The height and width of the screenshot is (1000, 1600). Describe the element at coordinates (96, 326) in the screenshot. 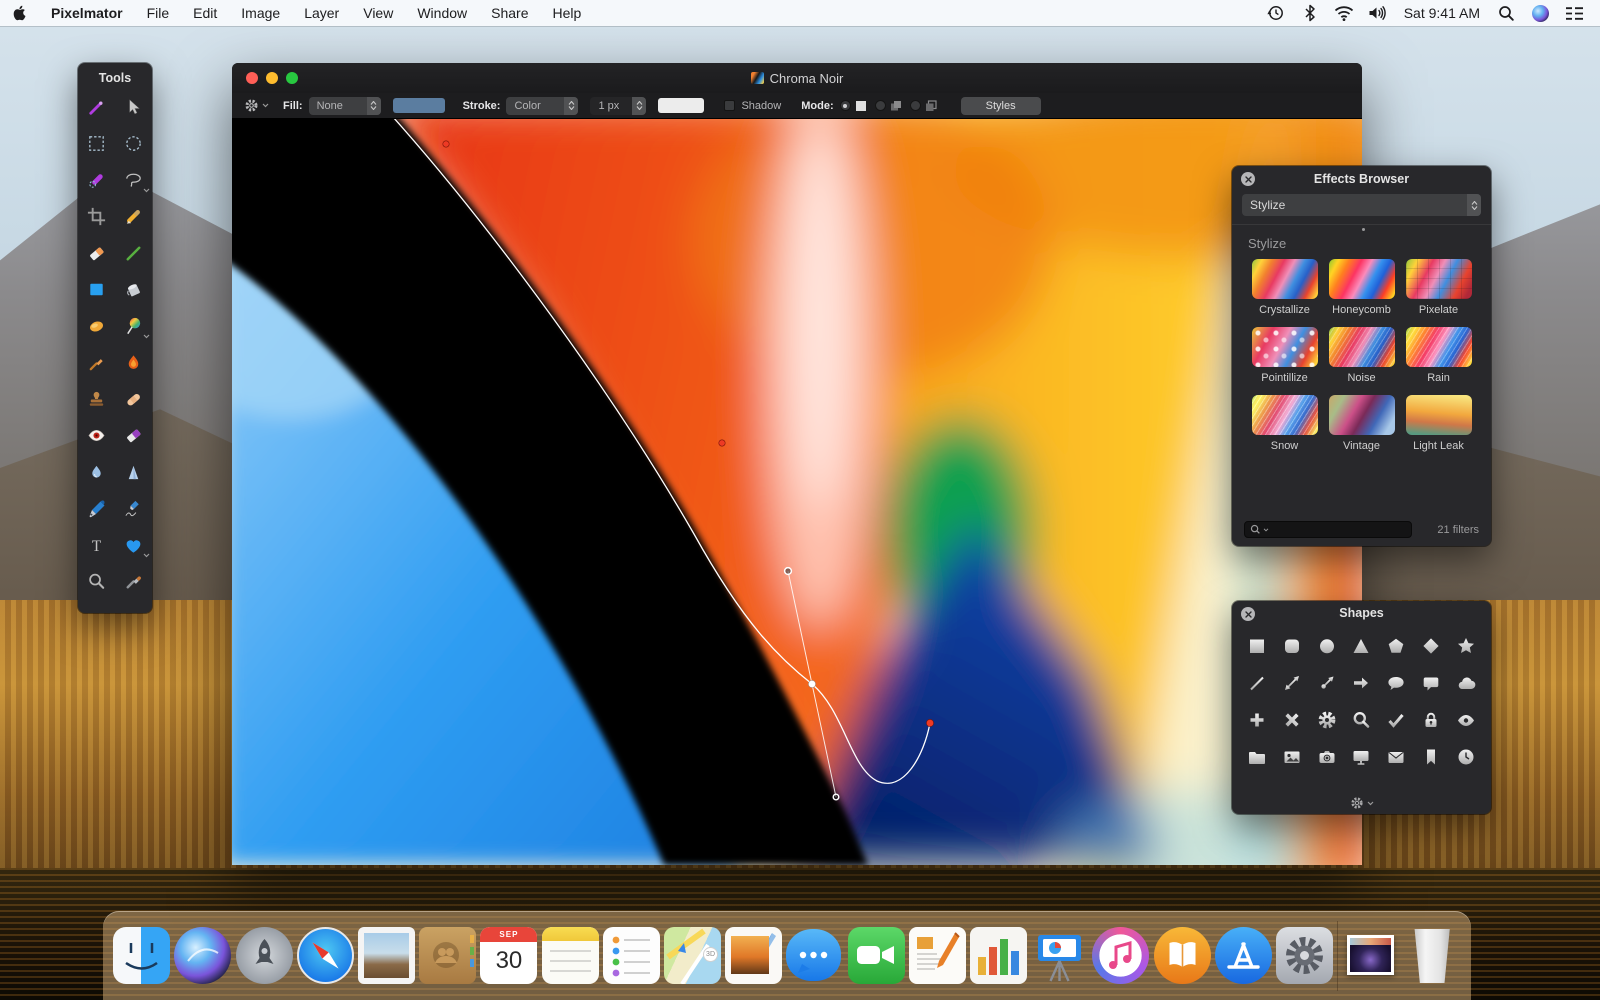

I see `tool-dodge-button` at that location.